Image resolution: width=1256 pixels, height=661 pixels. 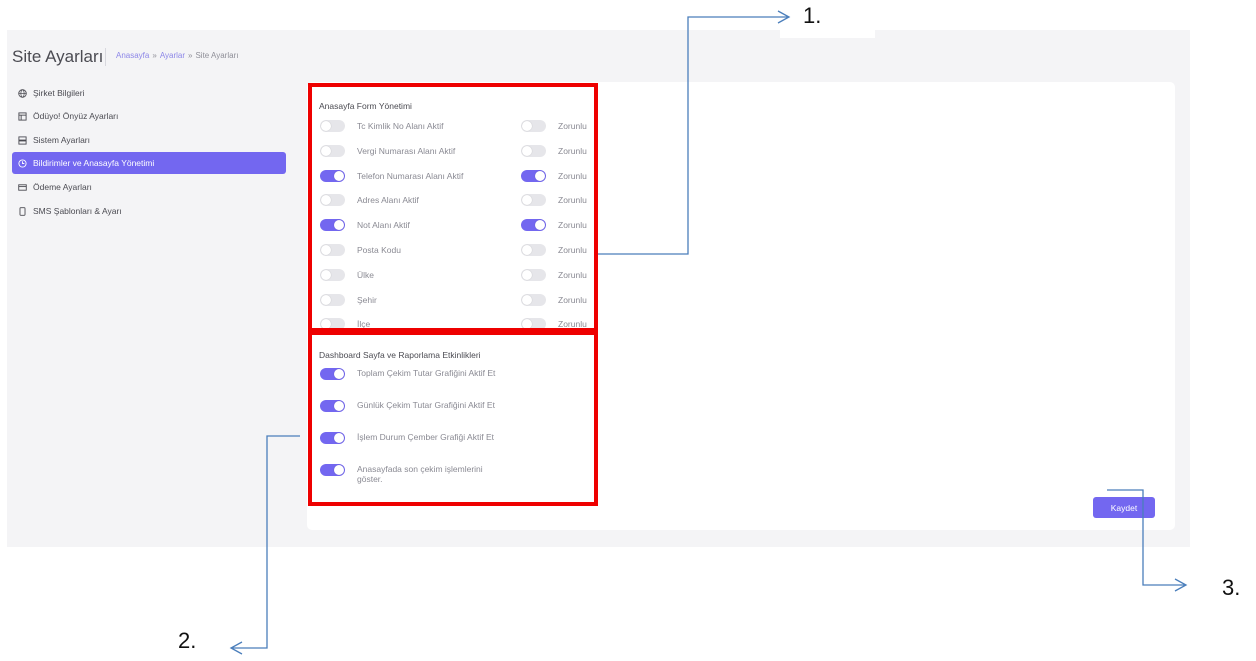 What do you see at coordinates (105, 57) in the screenshot?
I see `title-divider` at bounding box center [105, 57].